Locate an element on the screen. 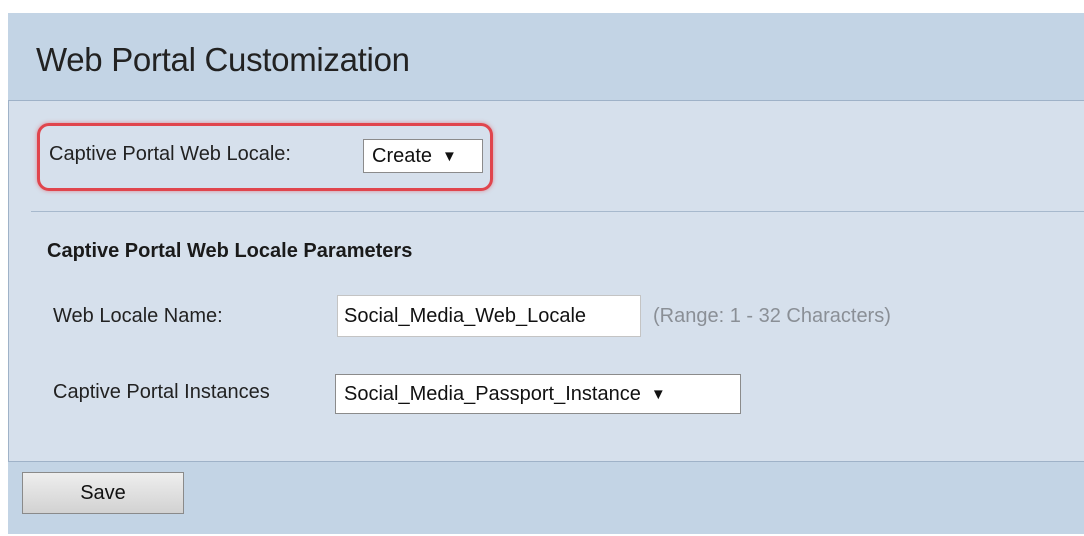 This screenshot has height=536, width=1084. save-button: Save is located at coordinates (103, 493).